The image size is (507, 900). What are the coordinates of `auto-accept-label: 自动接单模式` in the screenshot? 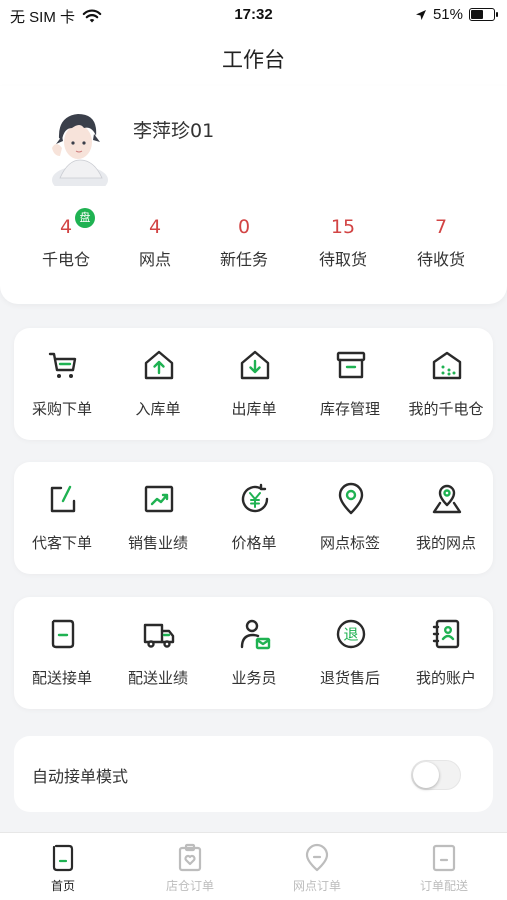 It's located at (80, 776).